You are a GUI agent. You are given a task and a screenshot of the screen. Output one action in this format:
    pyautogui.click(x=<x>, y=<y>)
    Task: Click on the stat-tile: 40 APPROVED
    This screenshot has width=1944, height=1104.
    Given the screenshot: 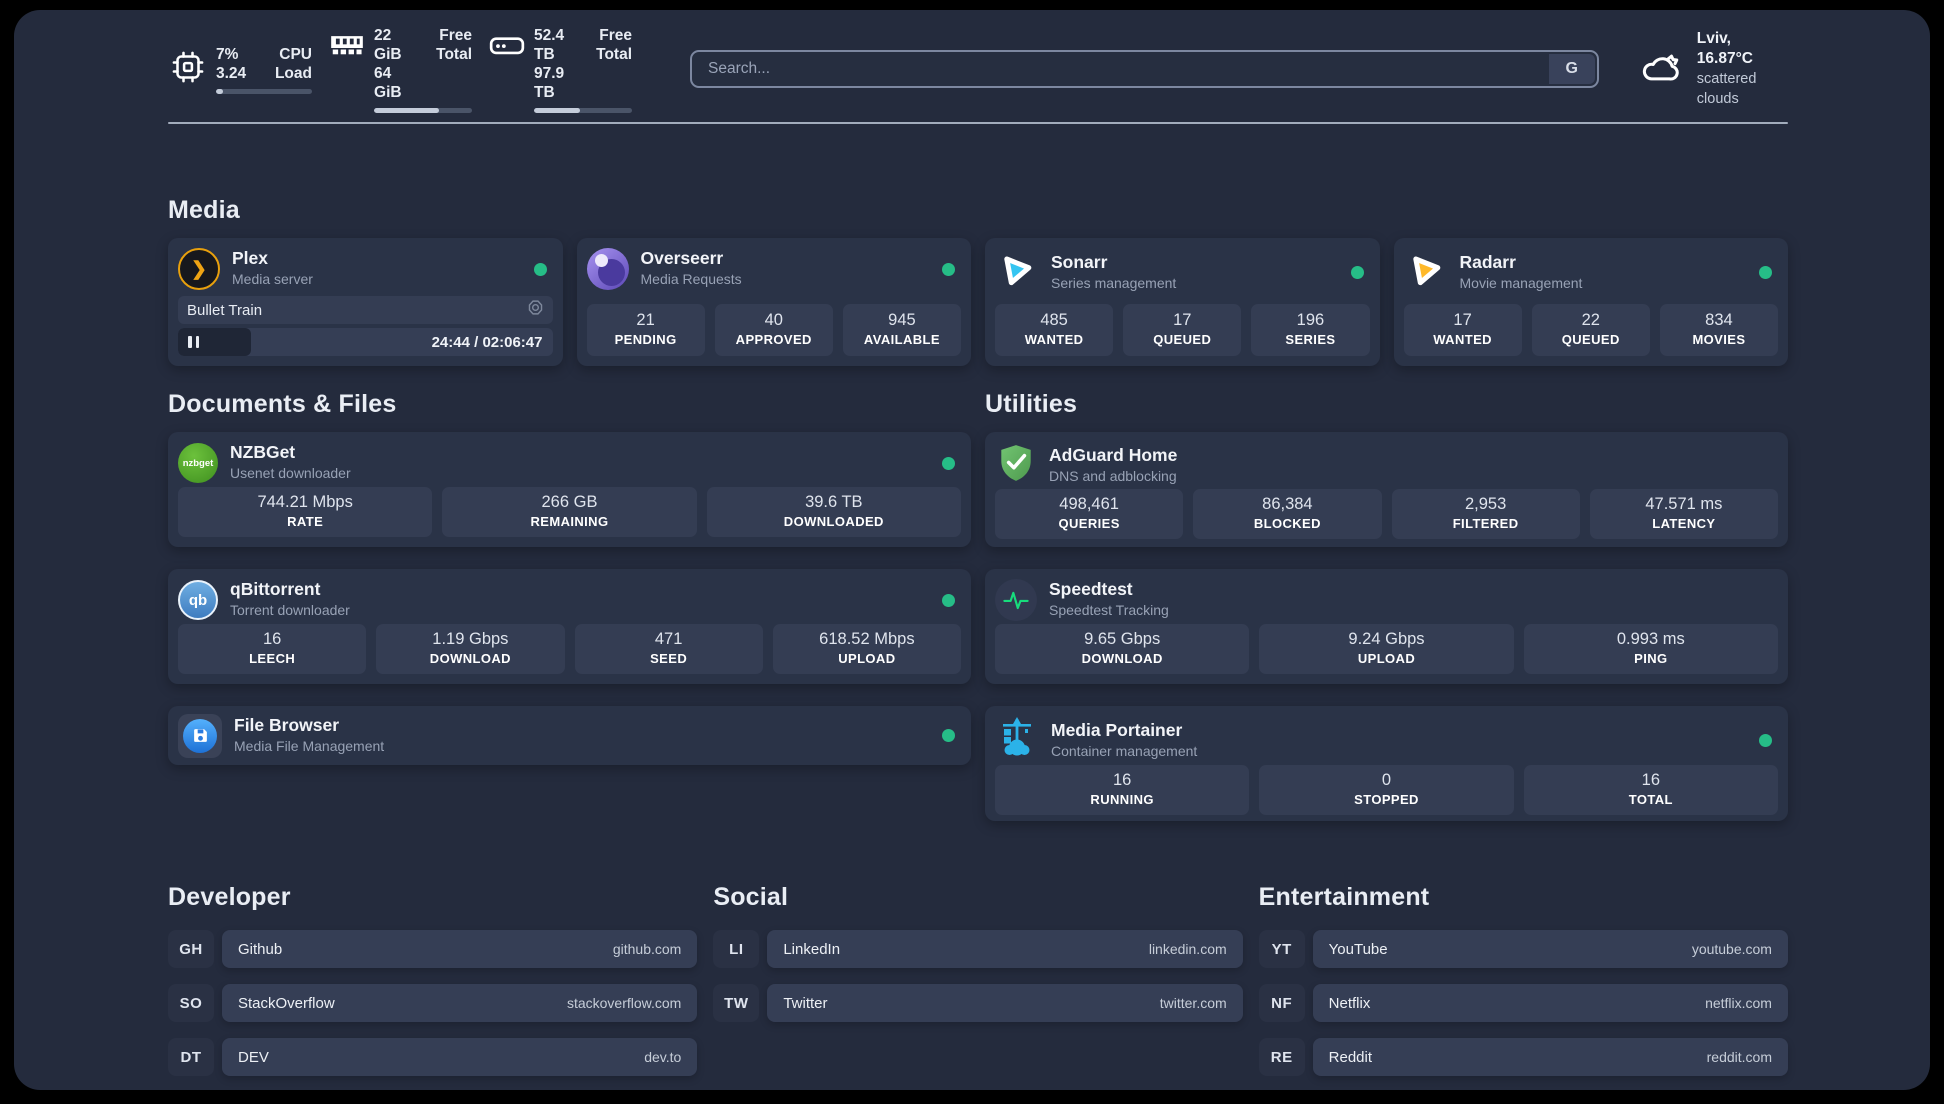 What is the action you would take?
    pyautogui.click(x=773, y=330)
    